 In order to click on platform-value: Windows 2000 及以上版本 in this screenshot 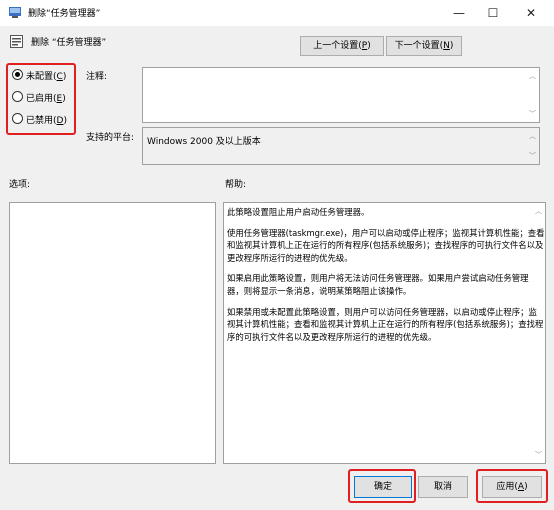, I will do `click(204, 142)`.